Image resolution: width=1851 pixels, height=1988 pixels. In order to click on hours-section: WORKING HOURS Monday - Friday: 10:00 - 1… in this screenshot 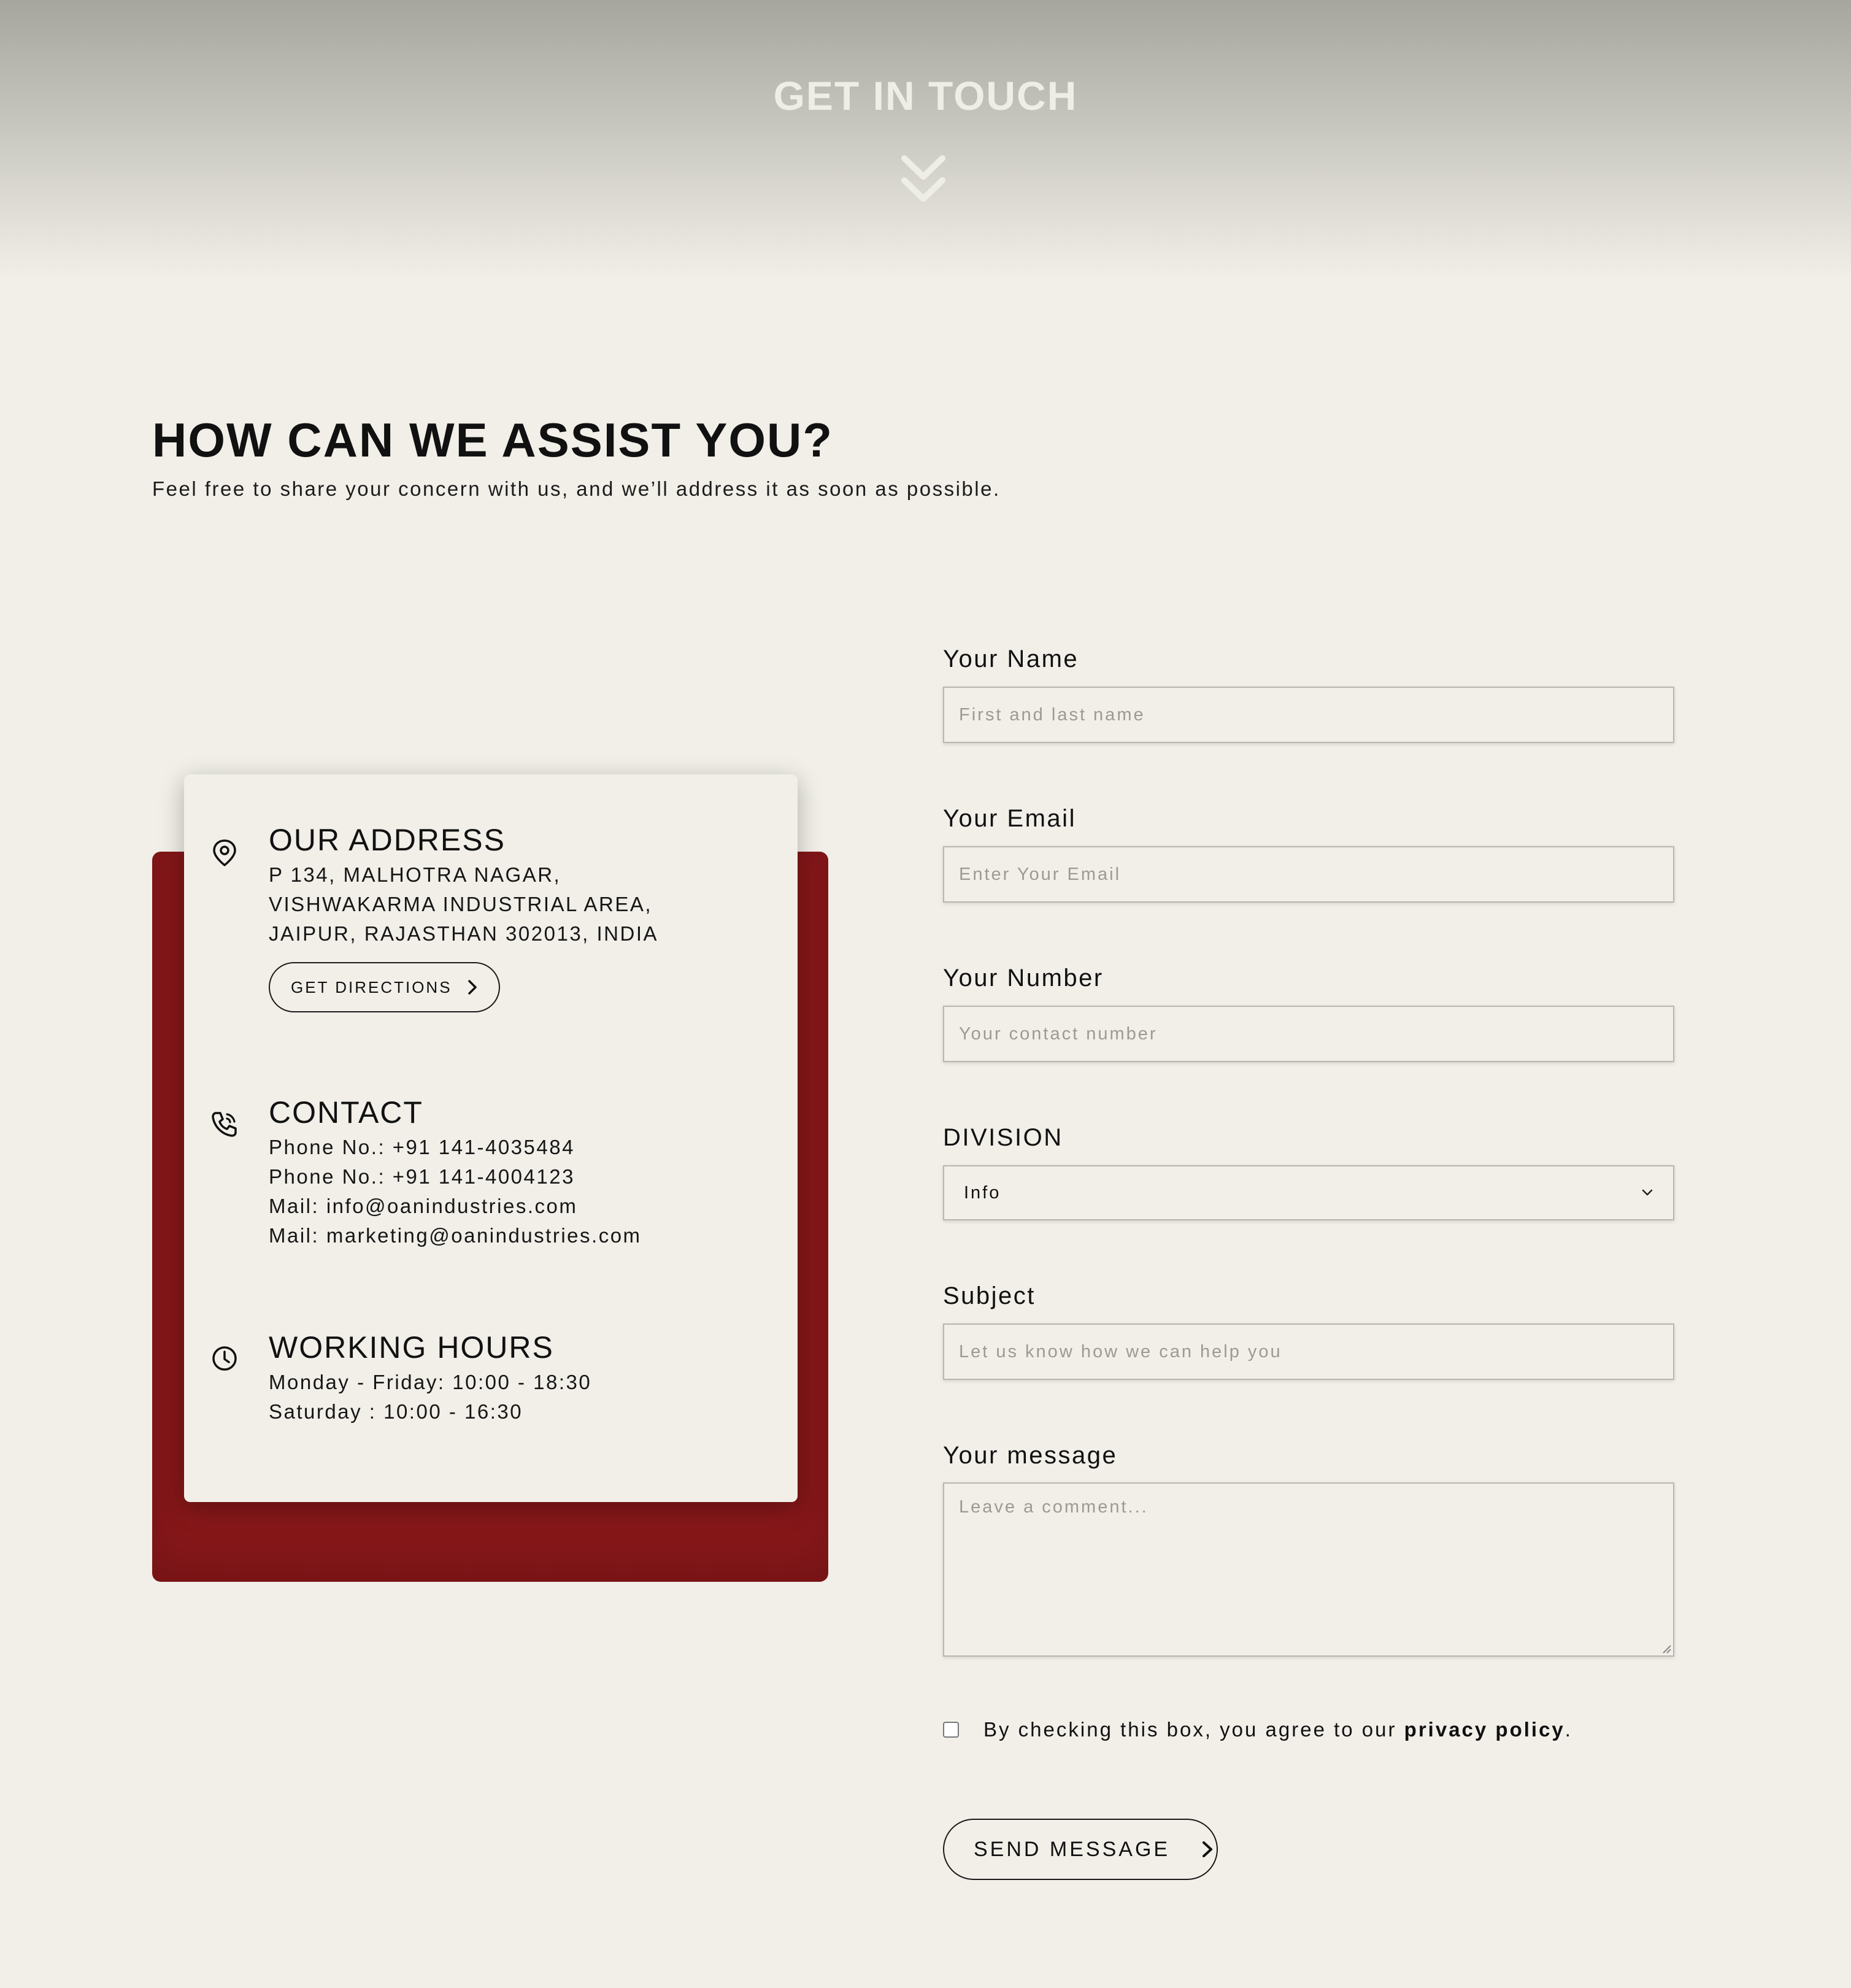, I will do `click(520, 1378)`.